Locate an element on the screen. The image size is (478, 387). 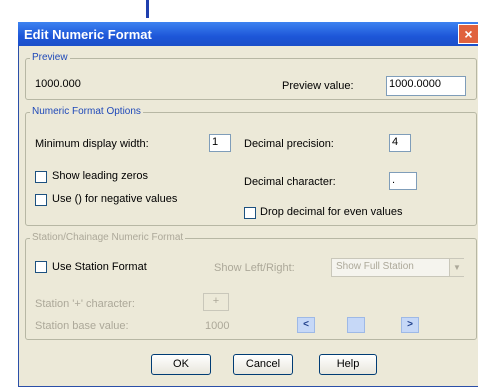
numeric-format-options-legend: Numeric Format Options is located at coordinates (86, 111).